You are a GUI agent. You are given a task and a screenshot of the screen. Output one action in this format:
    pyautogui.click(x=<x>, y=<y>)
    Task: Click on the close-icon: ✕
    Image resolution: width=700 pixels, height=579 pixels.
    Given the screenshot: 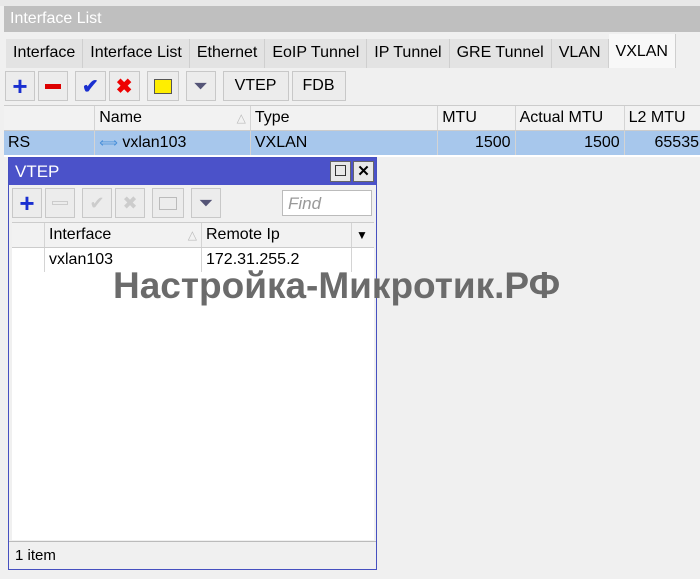 What is the action you would take?
    pyautogui.click(x=363, y=171)
    